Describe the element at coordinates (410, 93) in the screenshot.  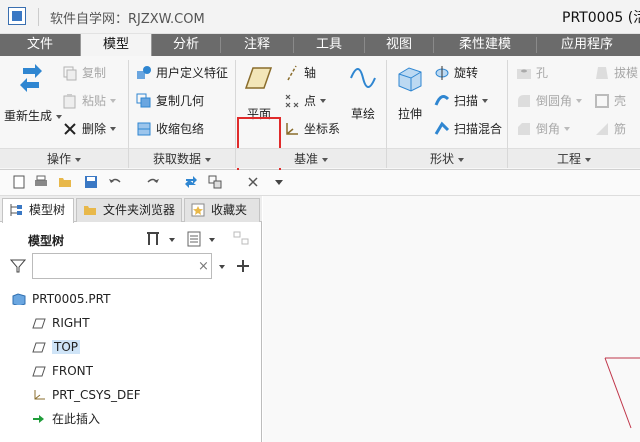
I see `extrude-button: 拉伸` at that location.